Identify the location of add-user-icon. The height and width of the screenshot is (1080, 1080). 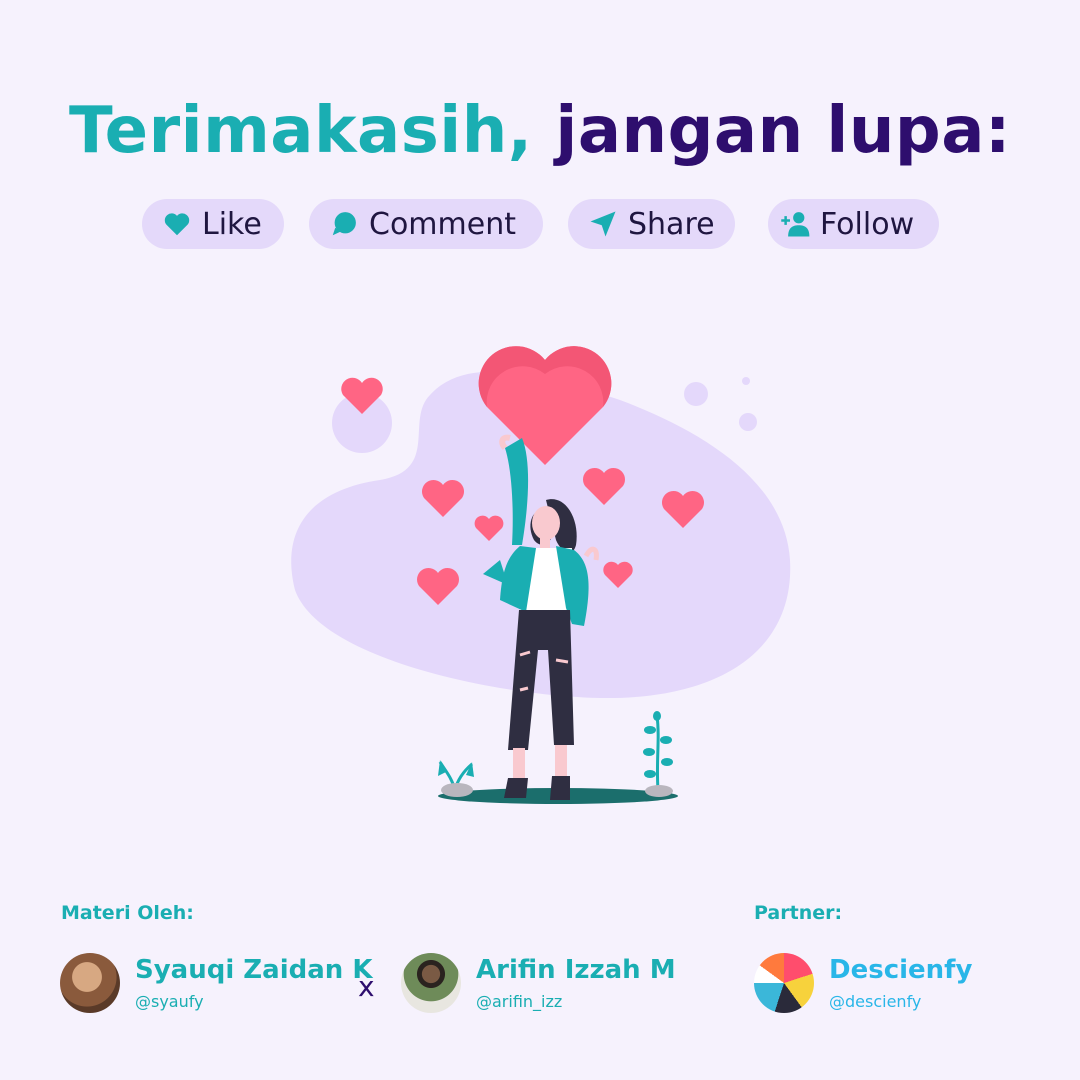
(795, 224).